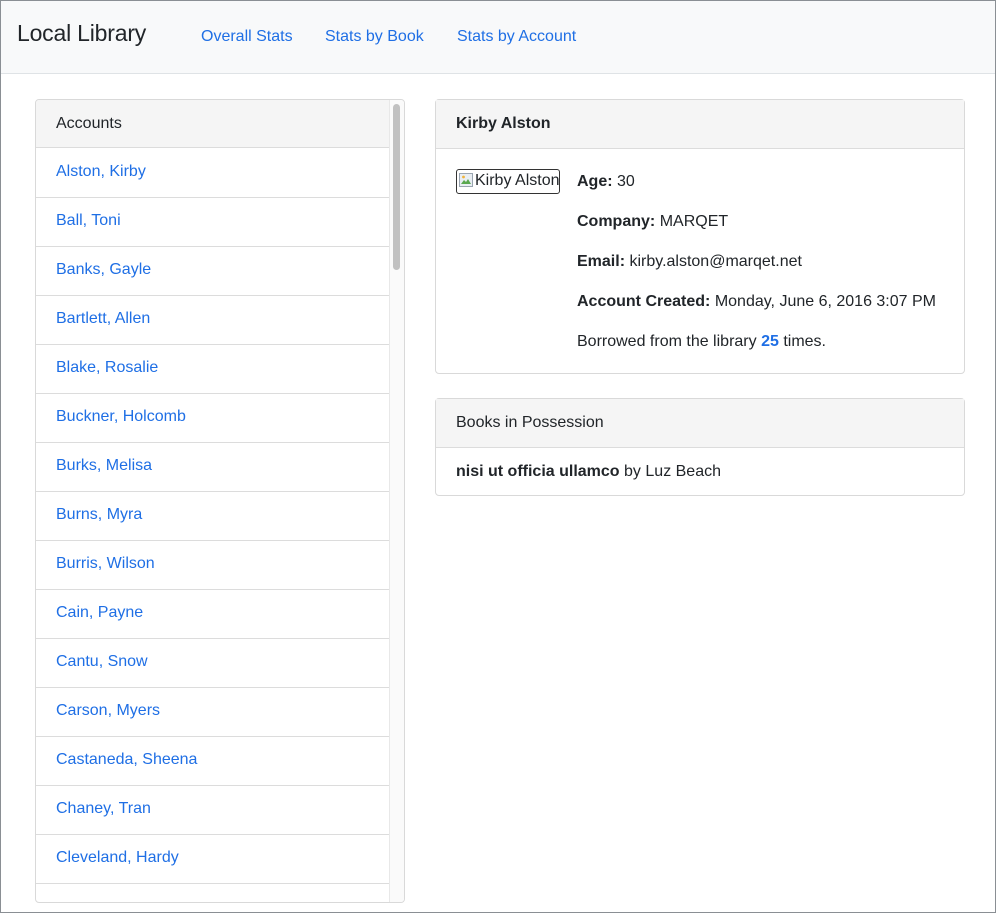 This screenshot has height=913, width=996. I want to click on account-item: Burris, Wilson, so click(212, 565).